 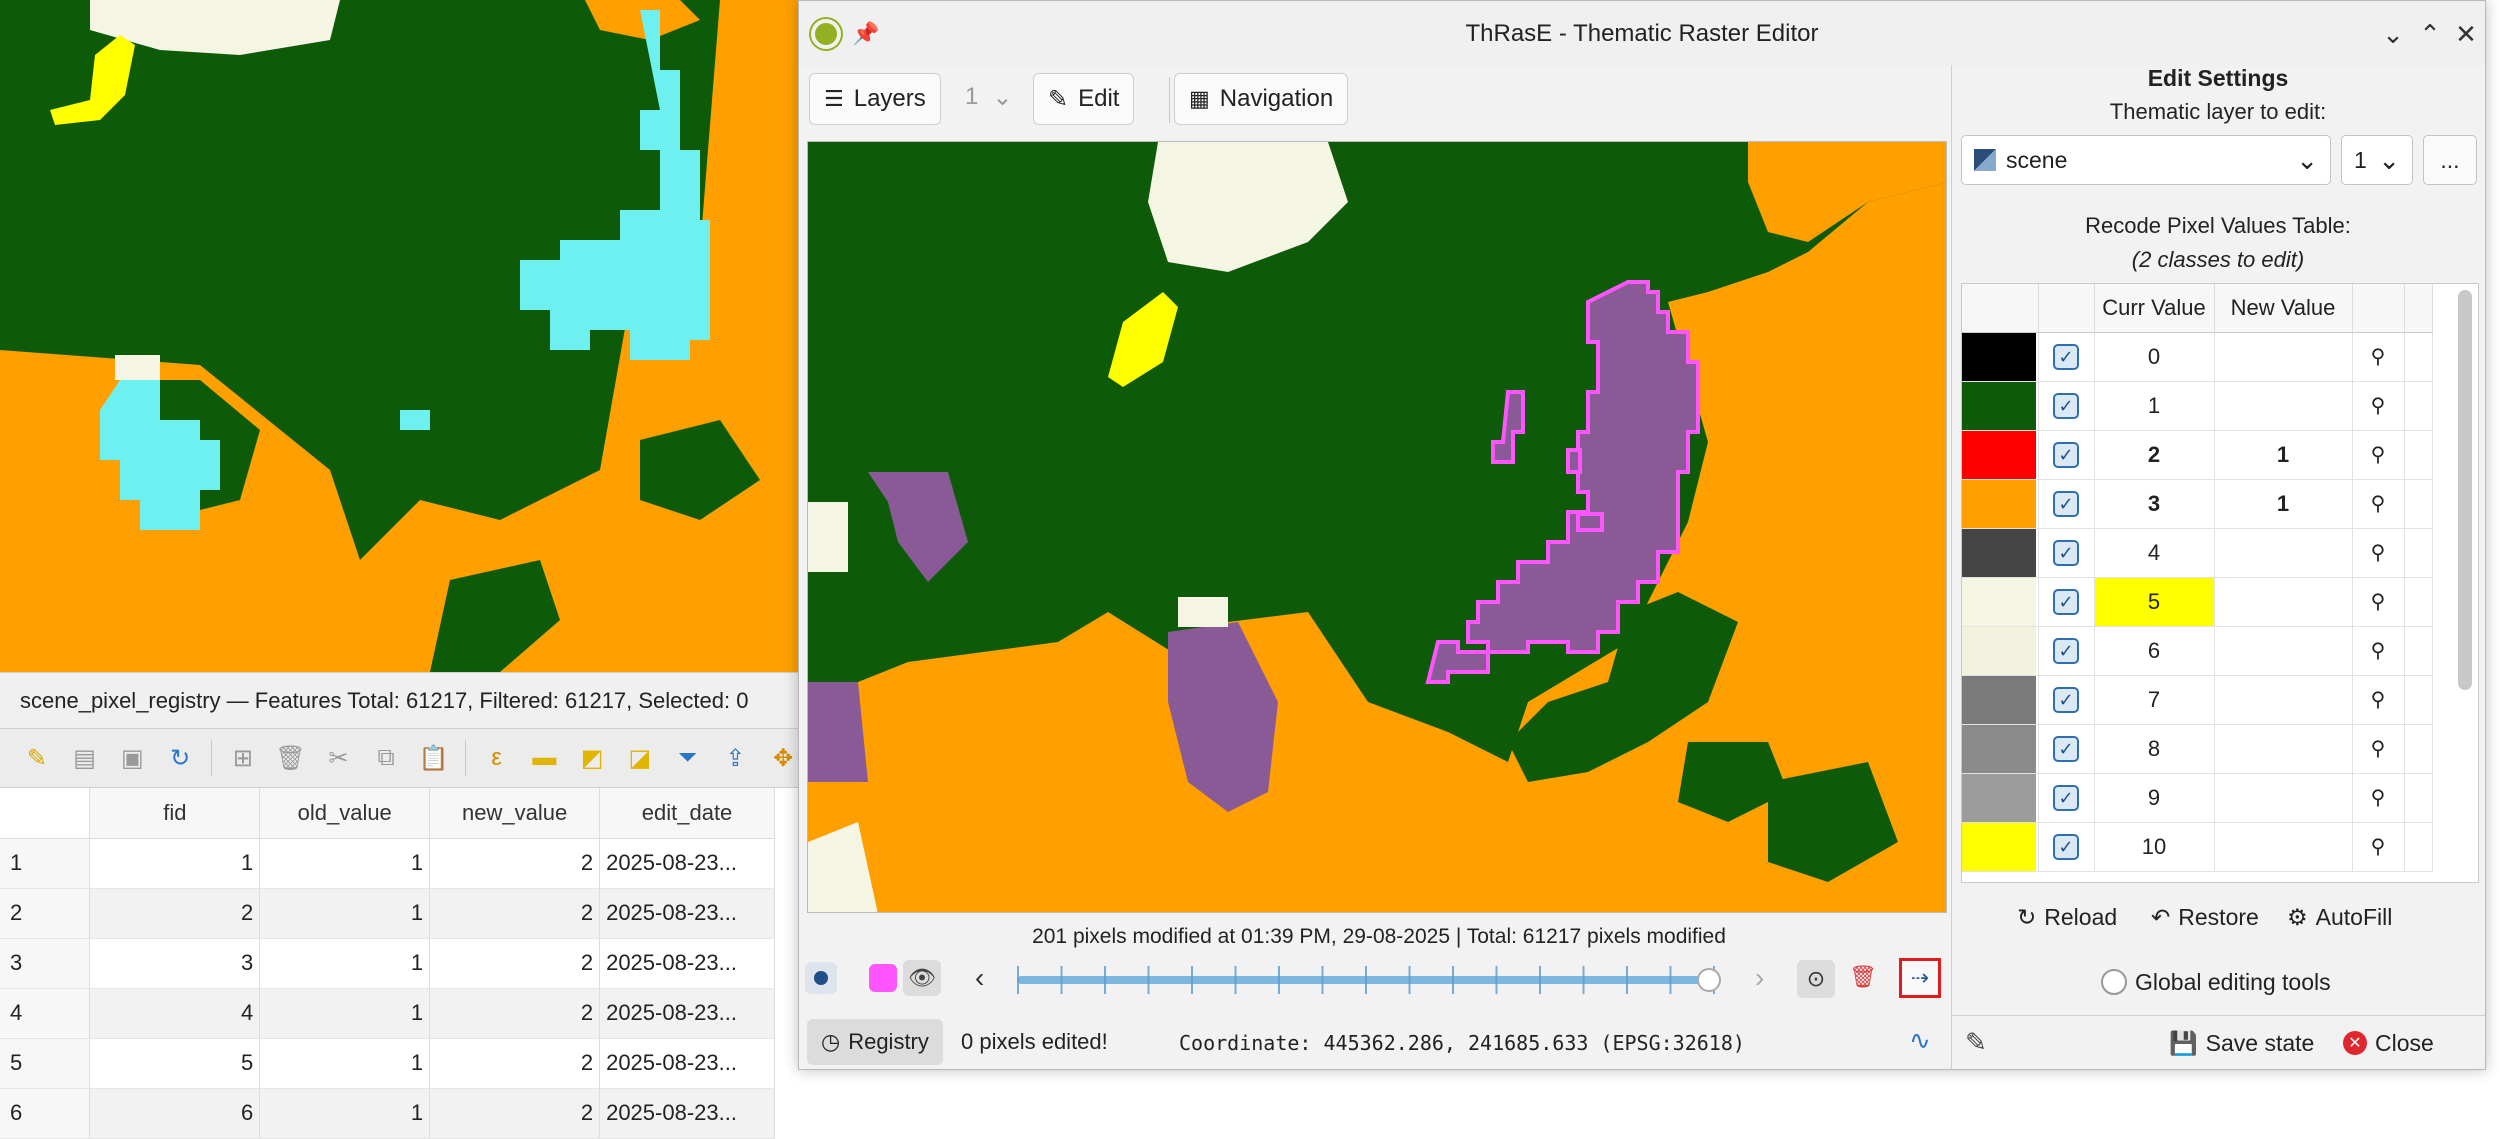 I want to click on recode-row: ✓ 2 1 ⚲, so click(x=2197, y=455).